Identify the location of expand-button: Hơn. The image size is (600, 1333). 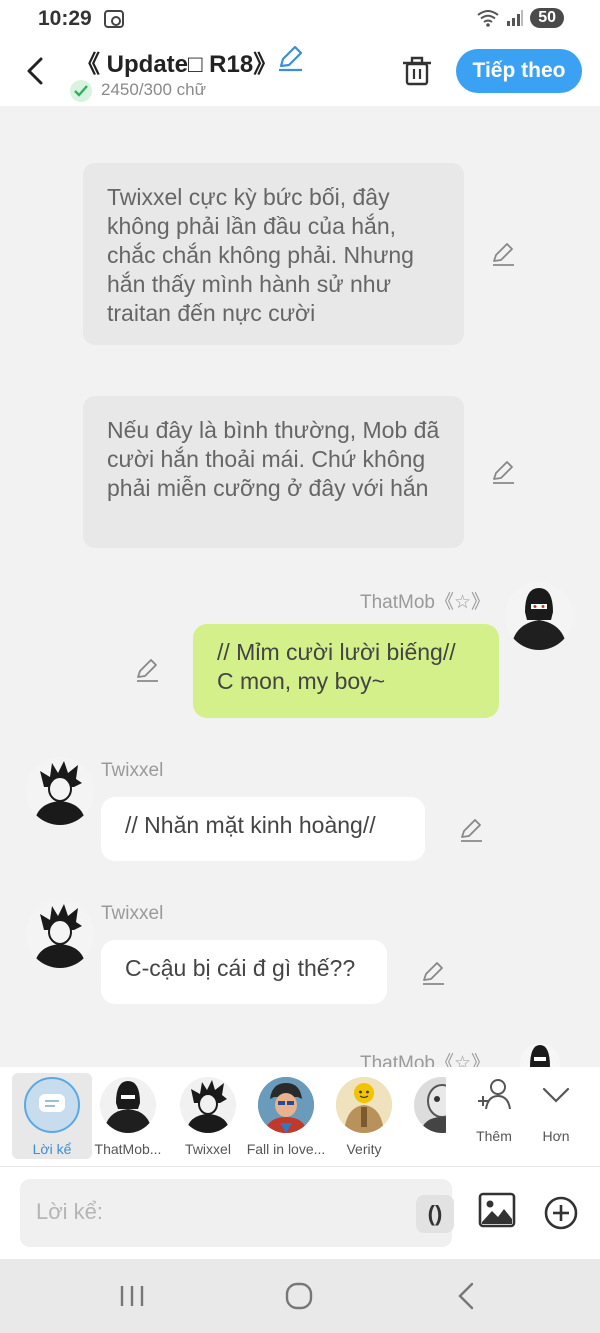
(556, 1109).